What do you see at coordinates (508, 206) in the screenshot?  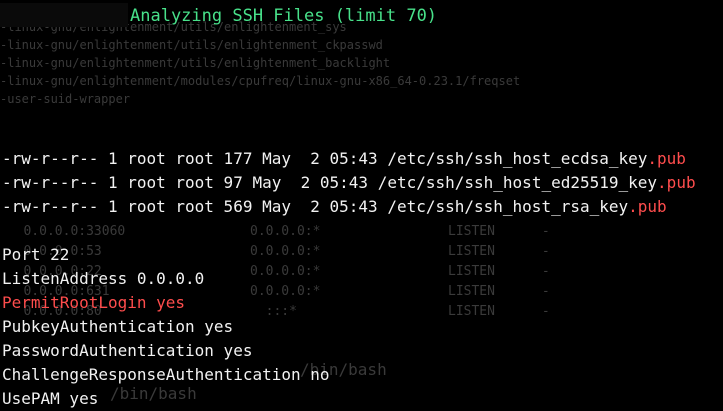 I see `file-path: /etc/ssh/ssh_host_rsa_key` at bounding box center [508, 206].